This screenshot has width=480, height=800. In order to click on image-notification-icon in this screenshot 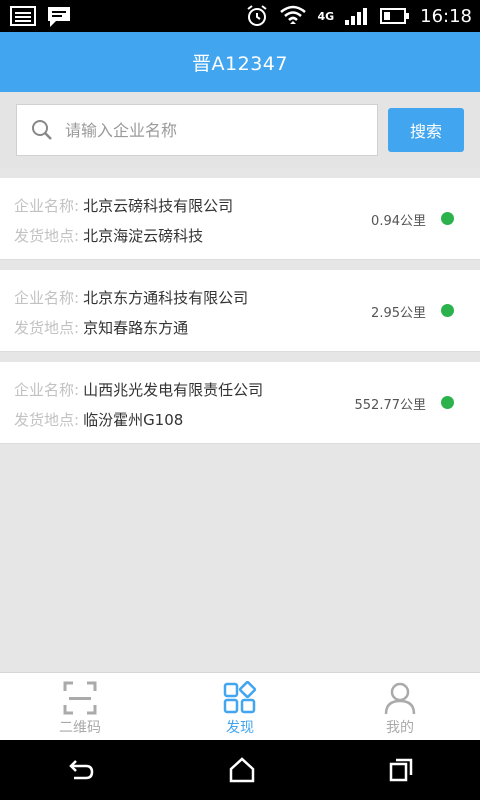, I will do `click(23, 16)`.